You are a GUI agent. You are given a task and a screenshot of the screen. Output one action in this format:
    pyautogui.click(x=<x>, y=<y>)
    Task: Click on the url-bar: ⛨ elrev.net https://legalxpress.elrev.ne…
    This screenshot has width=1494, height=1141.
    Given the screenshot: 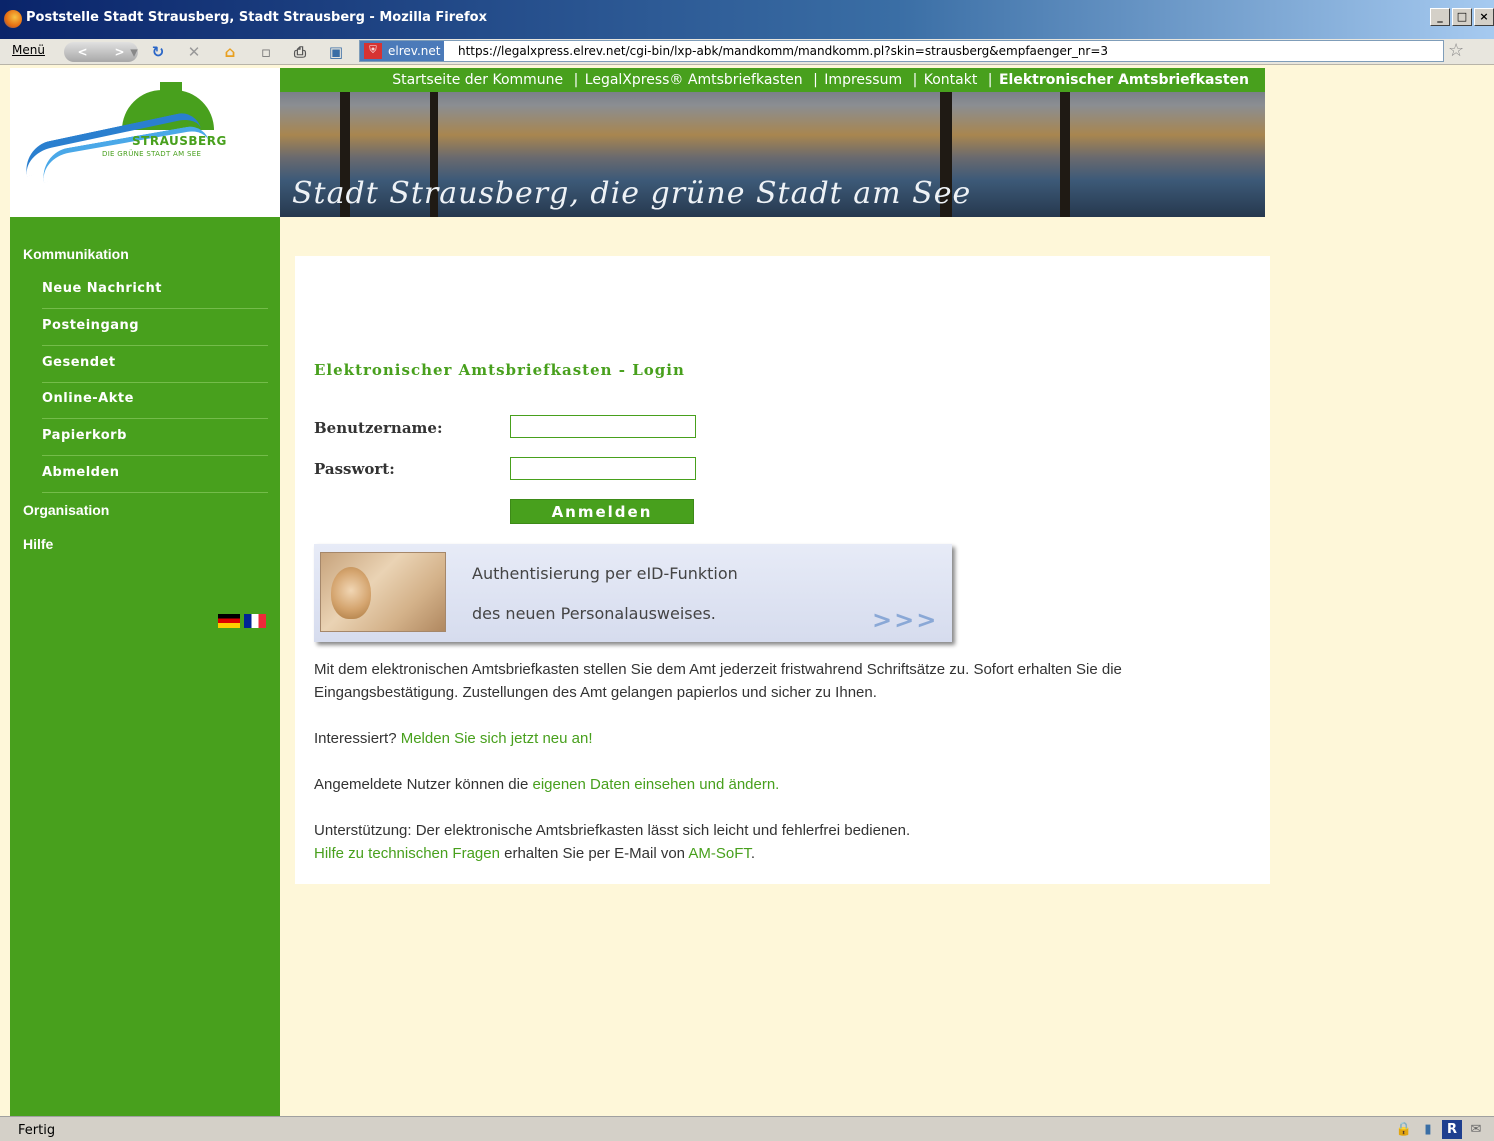 What is the action you would take?
    pyautogui.click(x=901, y=51)
    